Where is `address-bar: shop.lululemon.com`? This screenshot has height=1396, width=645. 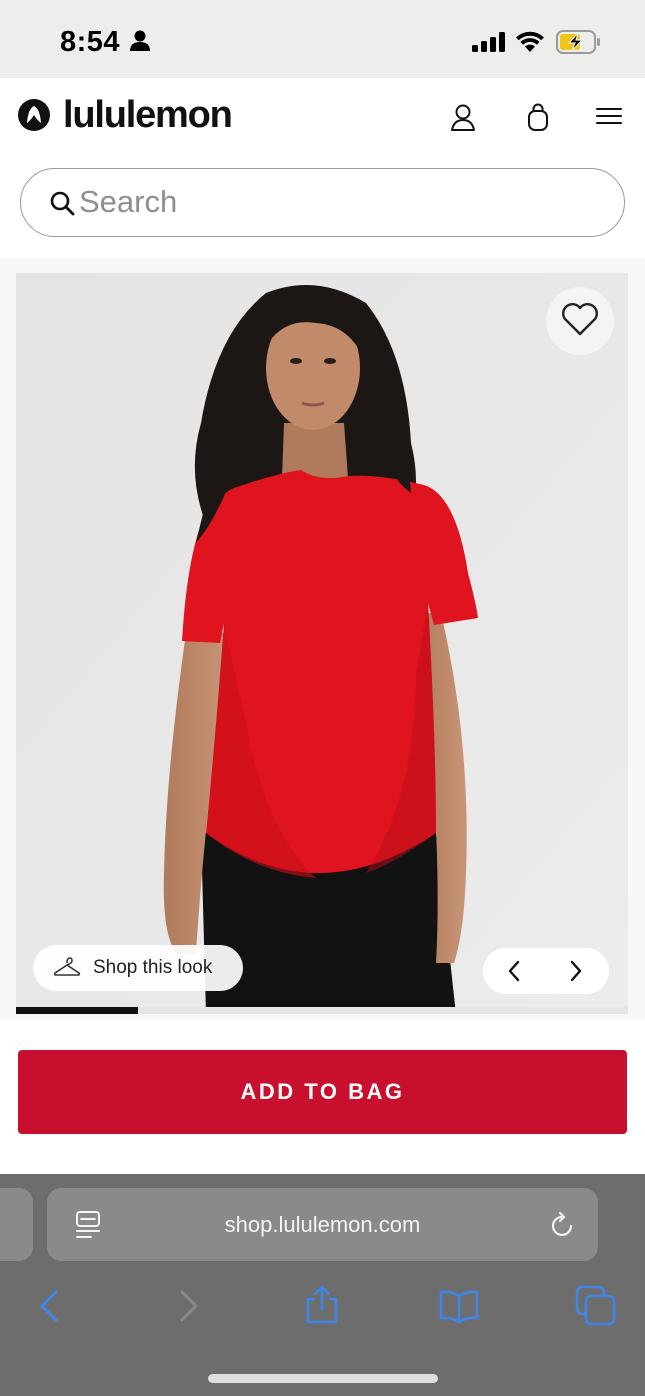 address-bar: shop.lululemon.com is located at coordinates (322, 1224).